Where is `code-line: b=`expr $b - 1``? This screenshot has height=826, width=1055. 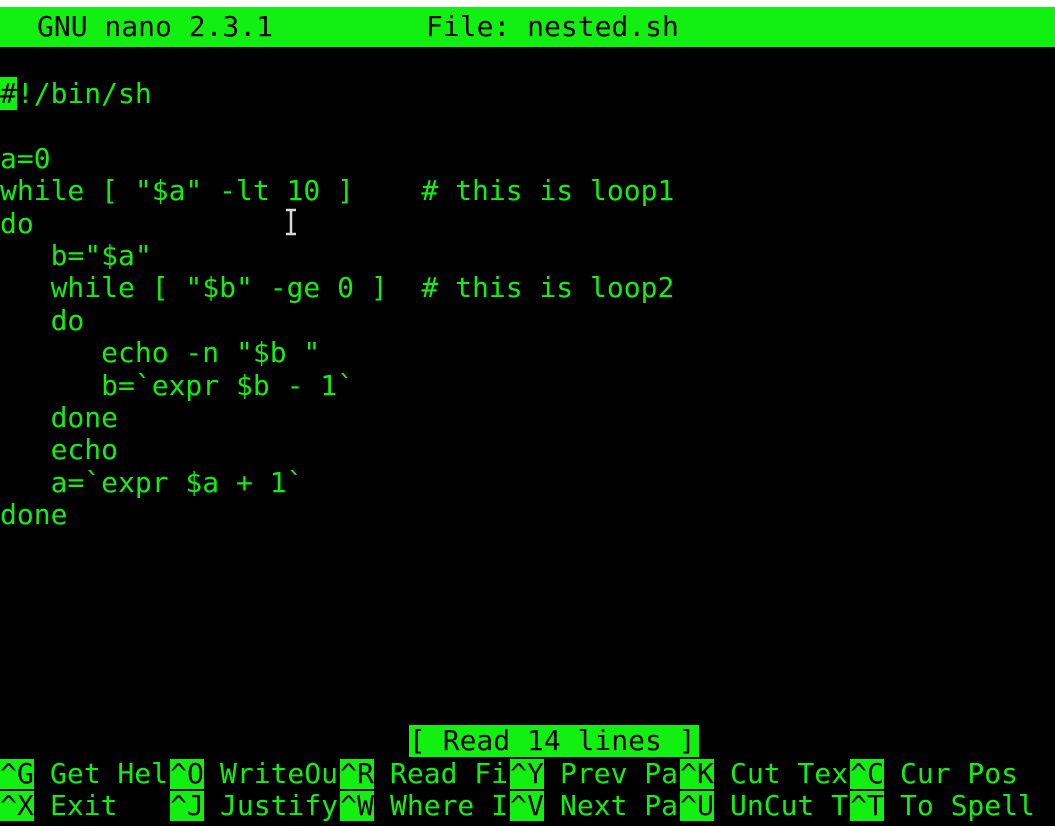 code-line: b=`expr $b - 1` is located at coordinates (527, 385).